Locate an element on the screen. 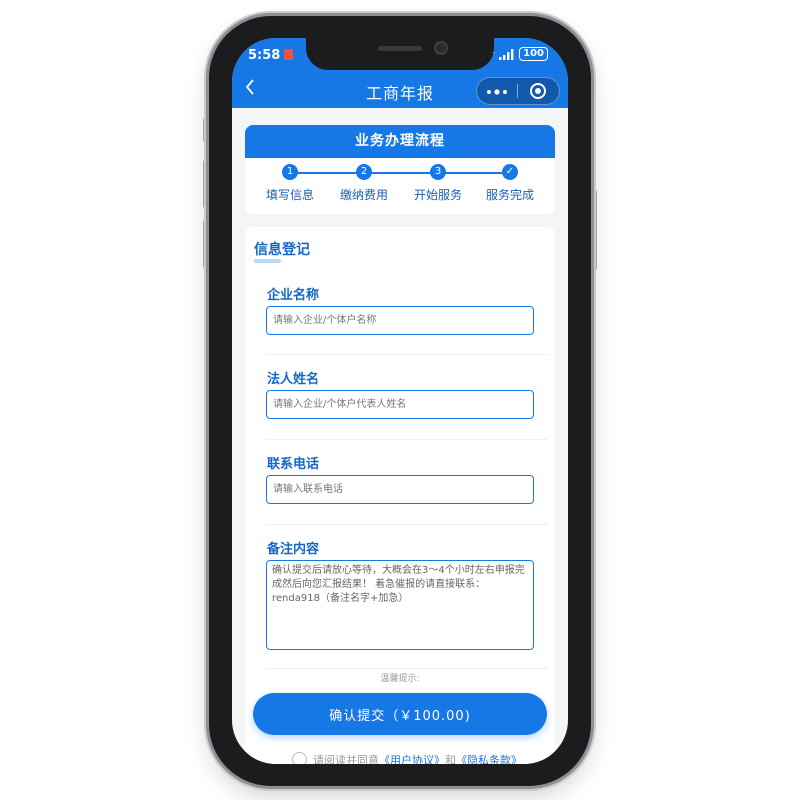 Image resolution: width=800 pixels, height=800 pixels. phone-label: 联系电话 is located at coordinates (293, 464).